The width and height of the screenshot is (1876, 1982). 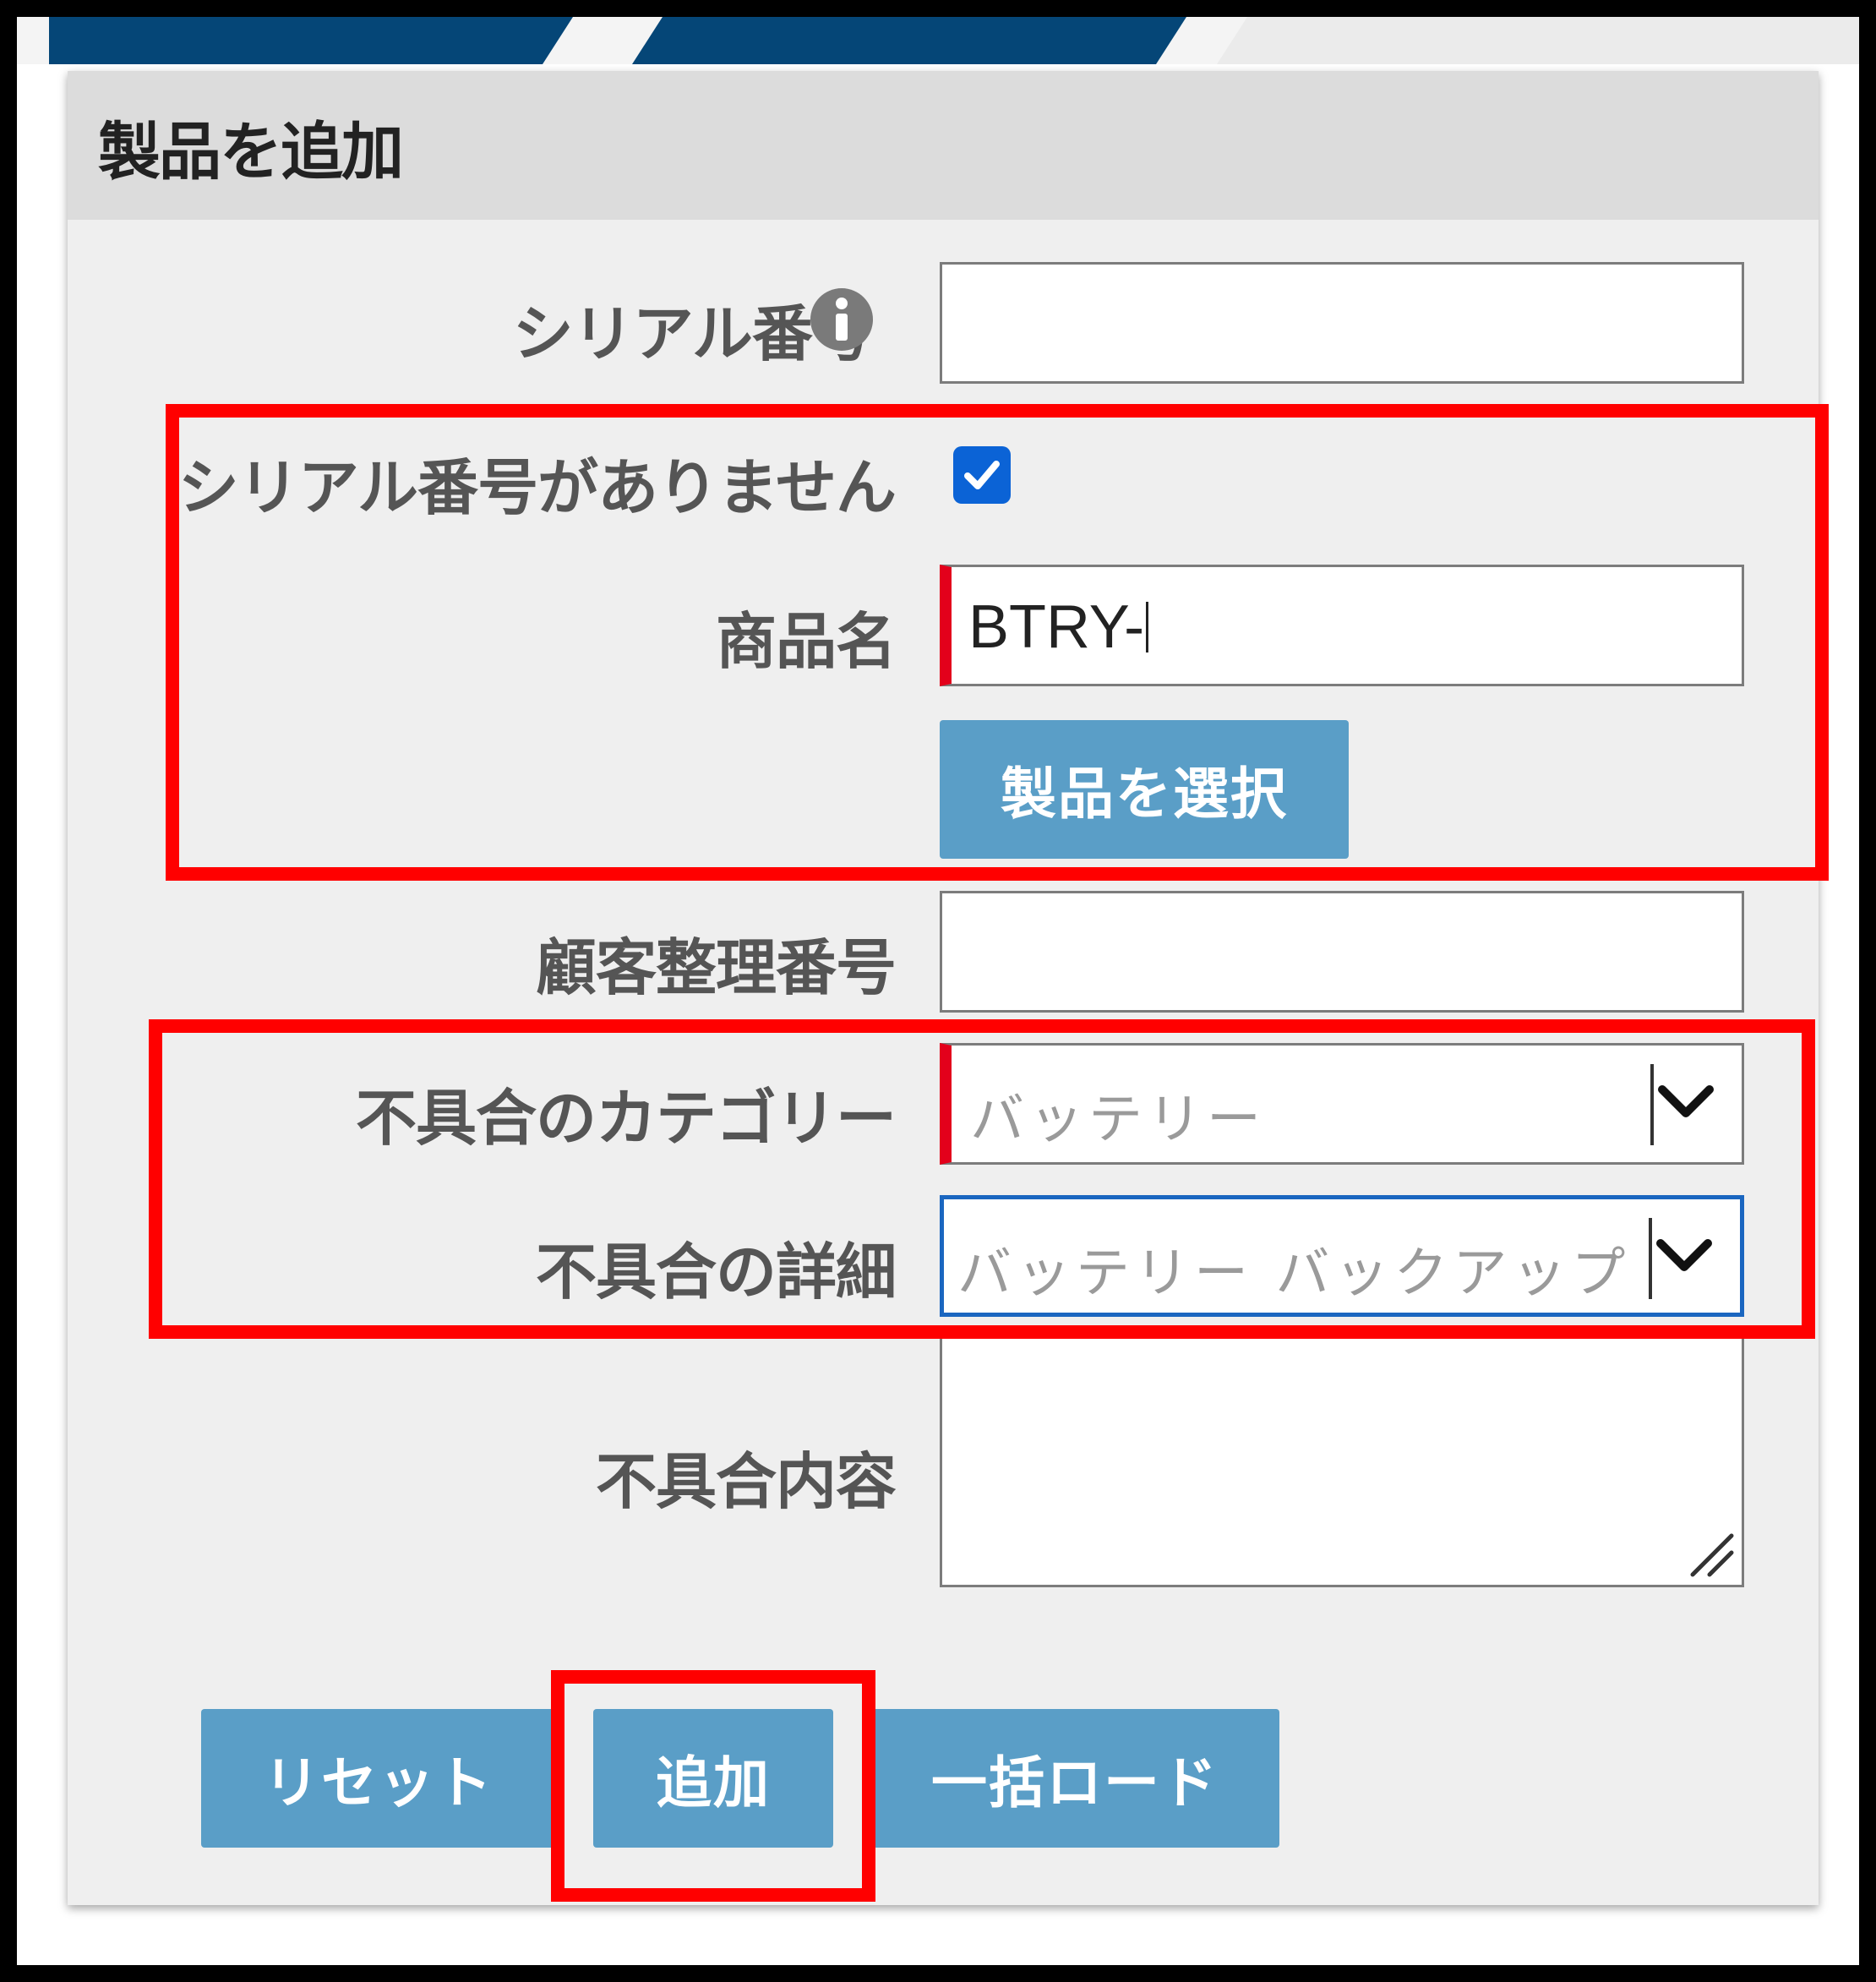 What do you see at coordinates (1074, 1778) in the screenshot?
I see `bulk-load-button: 一括ロード` at bounding box center [1074, 1778].